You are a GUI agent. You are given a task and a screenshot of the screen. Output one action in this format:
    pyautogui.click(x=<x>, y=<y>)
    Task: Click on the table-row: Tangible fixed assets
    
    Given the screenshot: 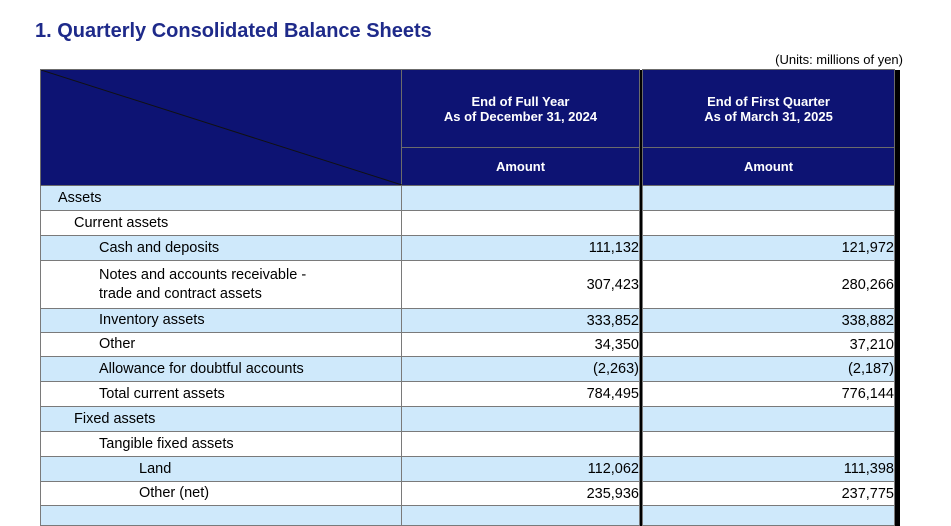 What is the action you would take?
    pyautogui.click(x=470, y=444)
    